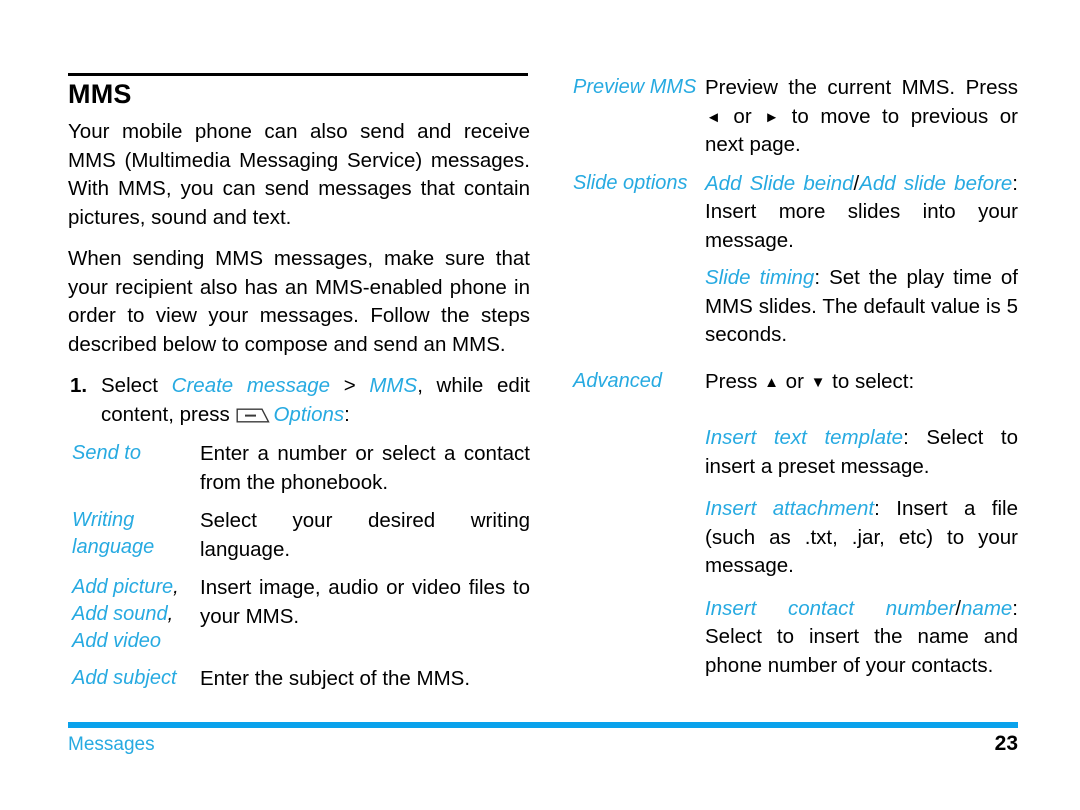  Describe the element at coordinates (170, 614) in the screenshot. I see `term-comma-2: ,` at that location.